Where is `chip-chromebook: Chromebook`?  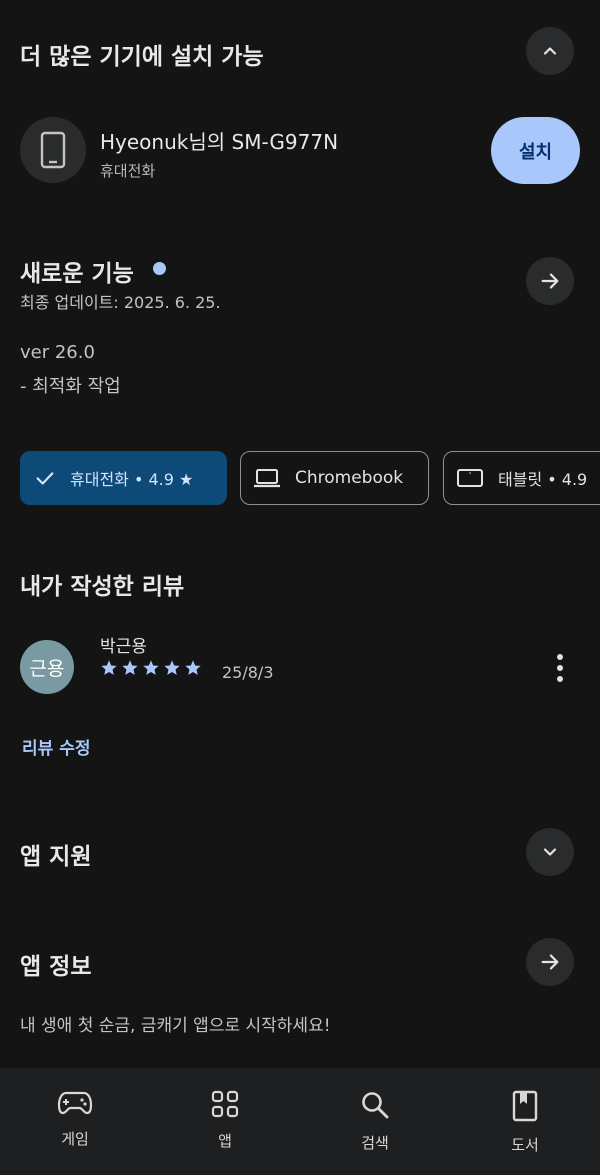 chip-chromebook: Chromebook is located at coordinates (334, 478).